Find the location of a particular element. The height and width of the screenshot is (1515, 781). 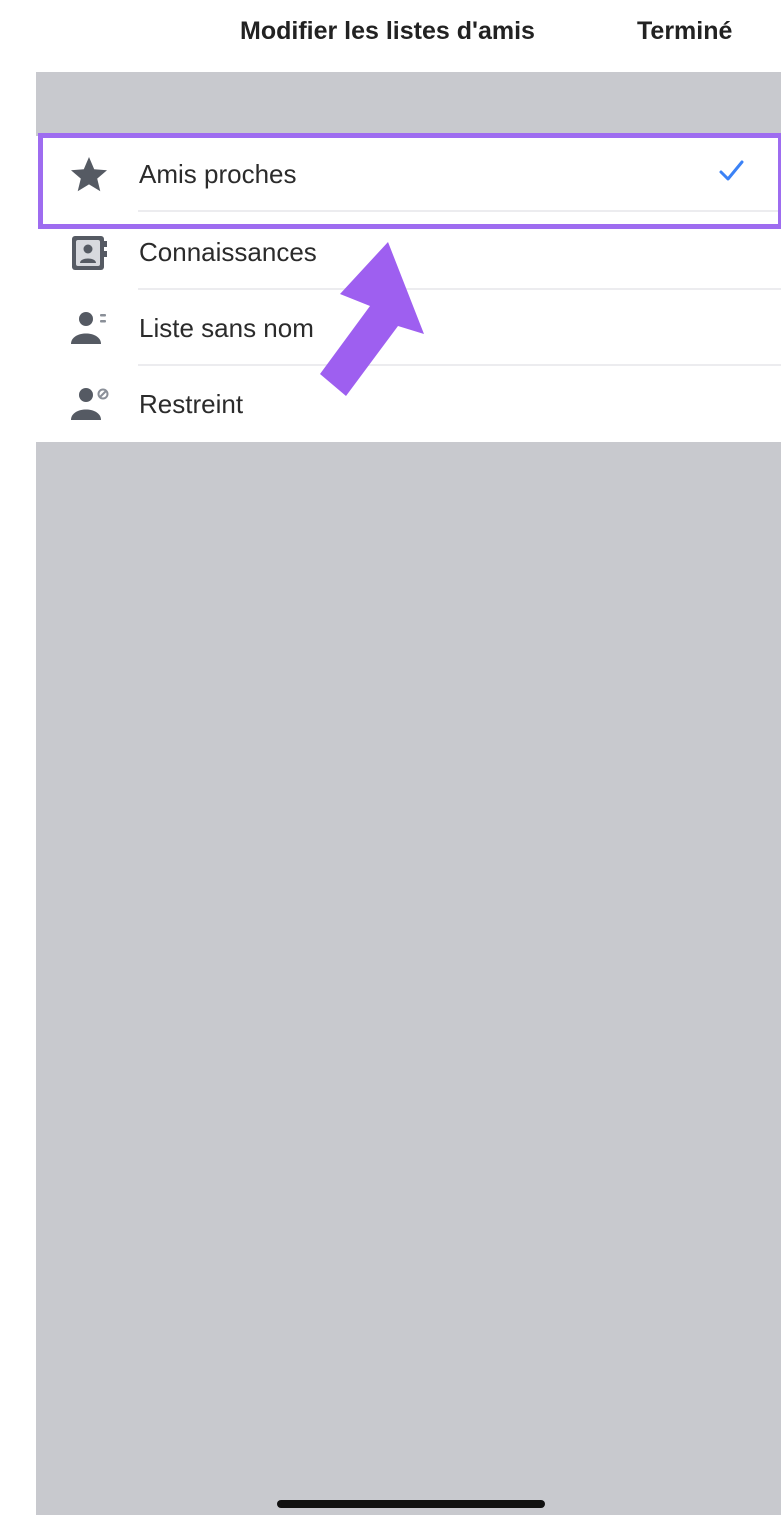

home-indicator is located at coordinates (411, 1504).